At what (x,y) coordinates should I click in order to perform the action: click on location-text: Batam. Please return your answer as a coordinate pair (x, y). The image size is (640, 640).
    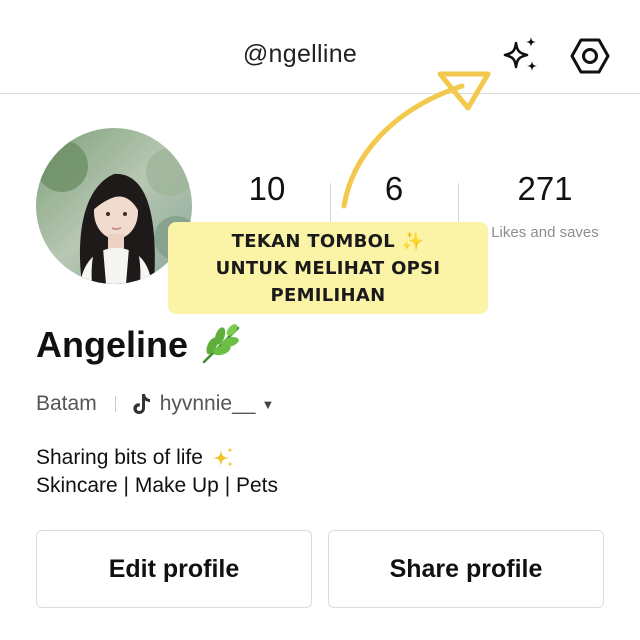
    Looking at the image, I should click on (66, 403).